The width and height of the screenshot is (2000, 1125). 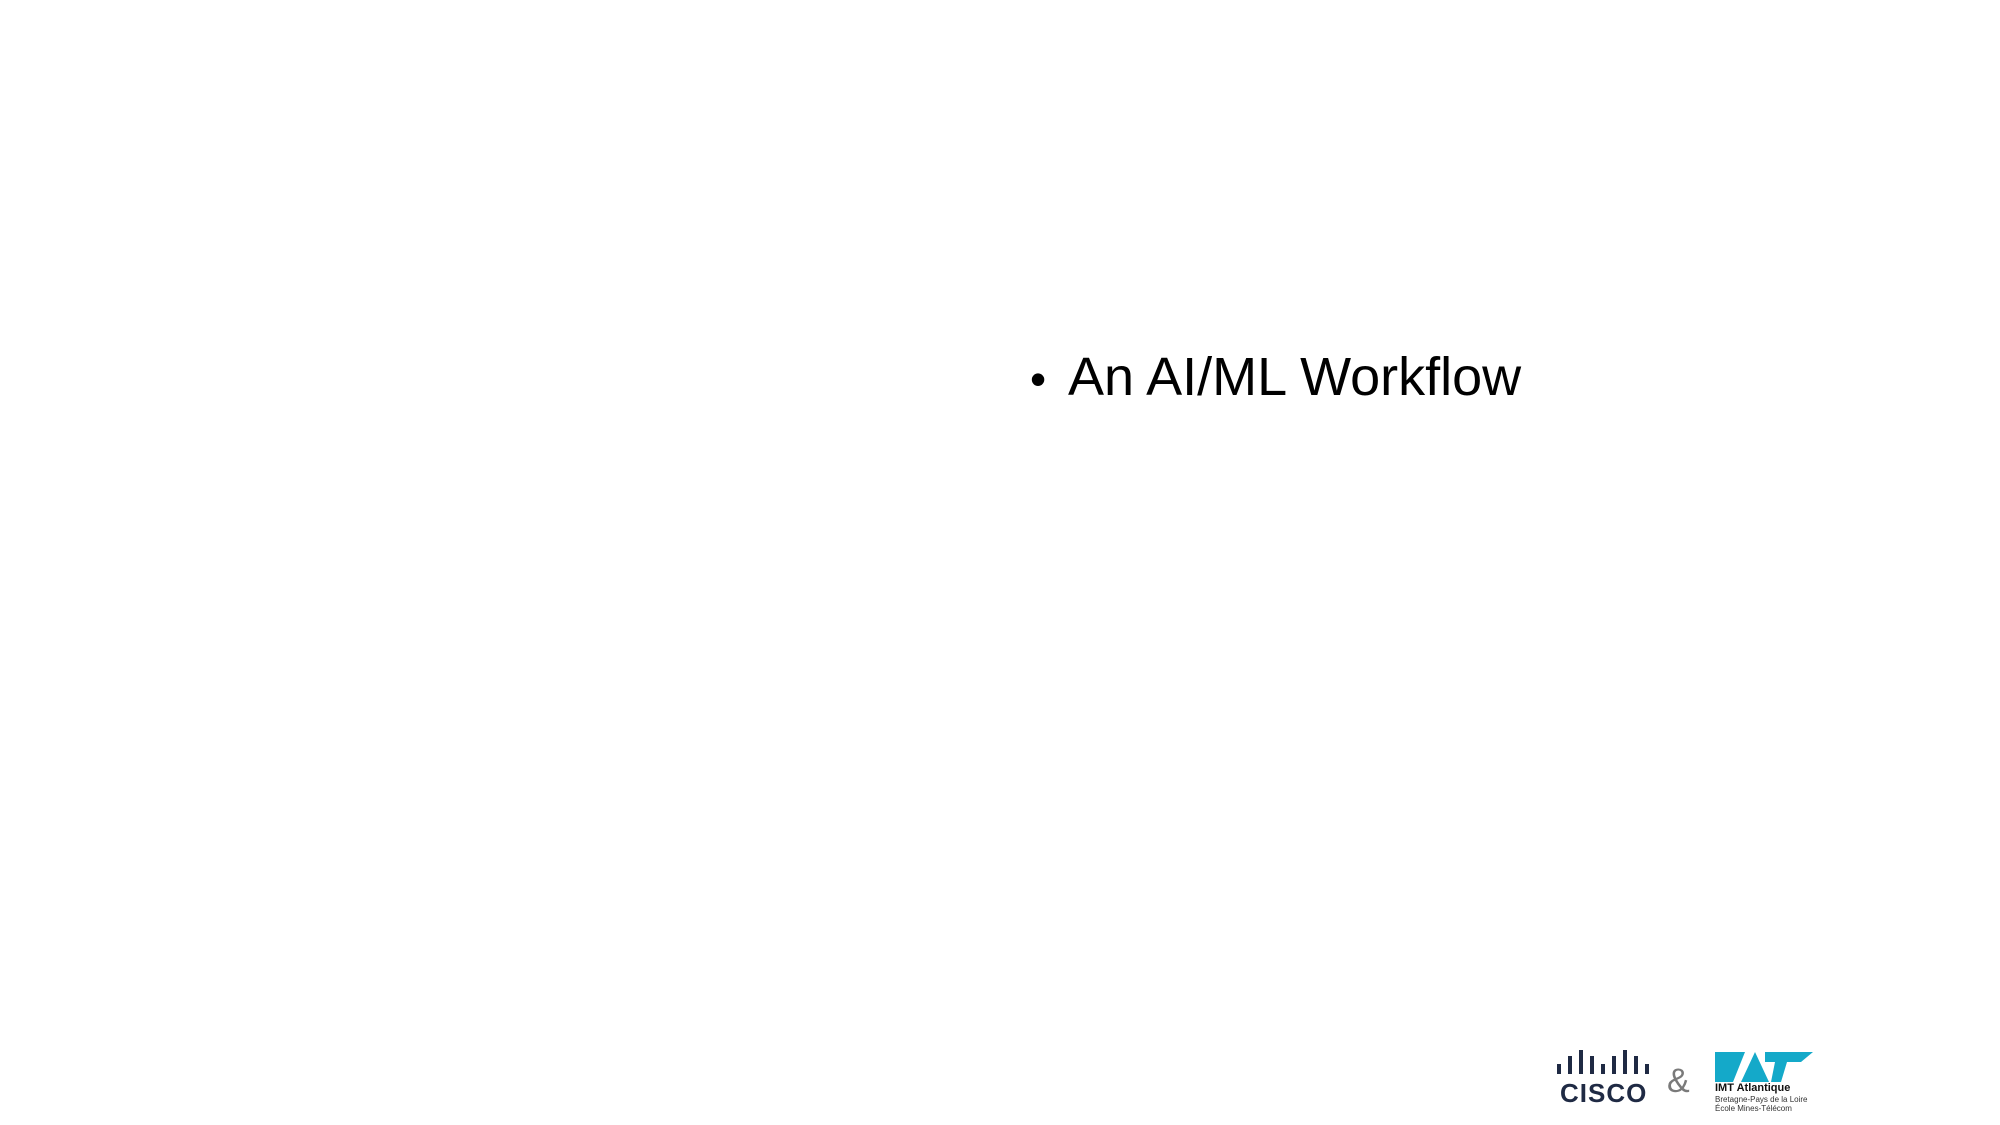 What do you see at coordinates (1764, 1067) in the screenshot?
I see `imt-atlantique-logo-icon` at bounding box center [1764, 1067].